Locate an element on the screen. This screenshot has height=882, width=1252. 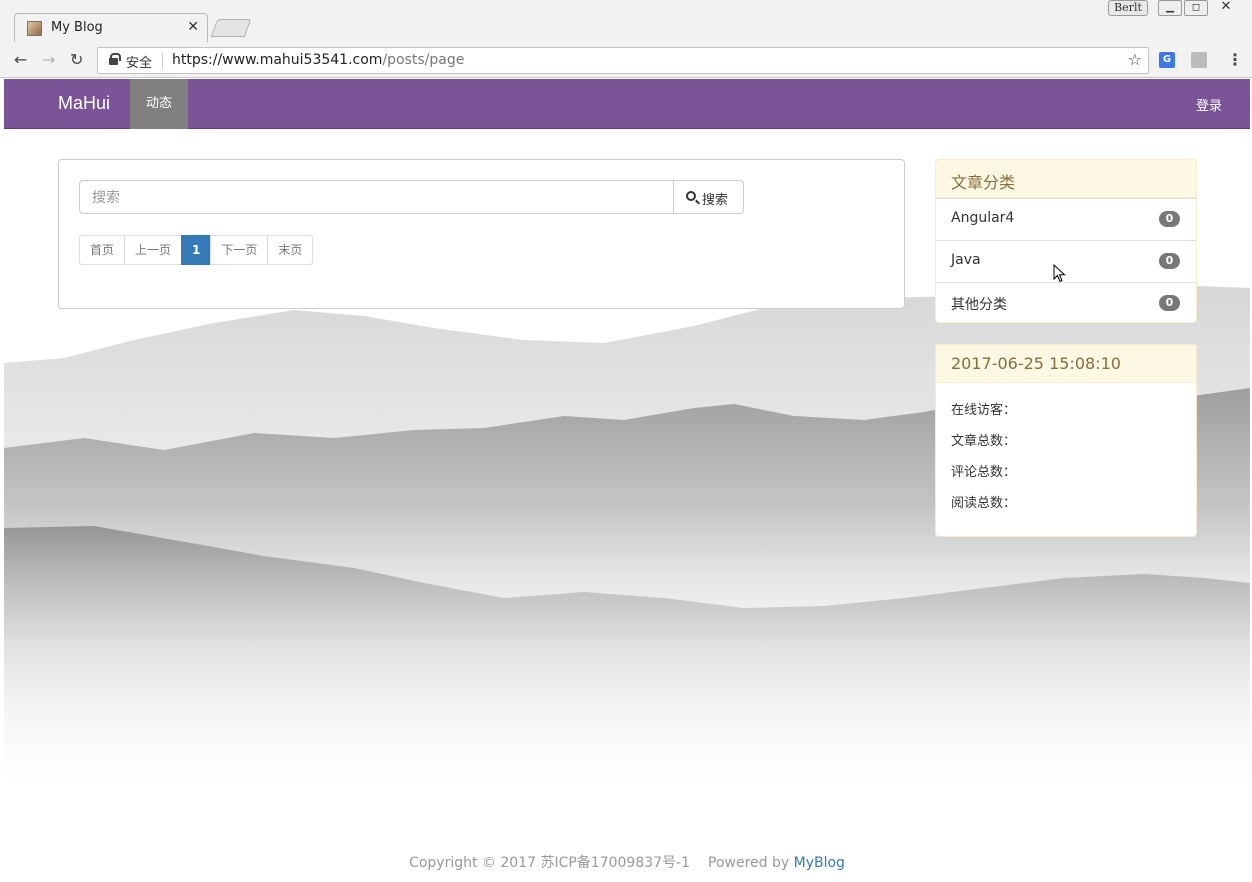
search-input: 搜索 is located at coordinates (376, 197).